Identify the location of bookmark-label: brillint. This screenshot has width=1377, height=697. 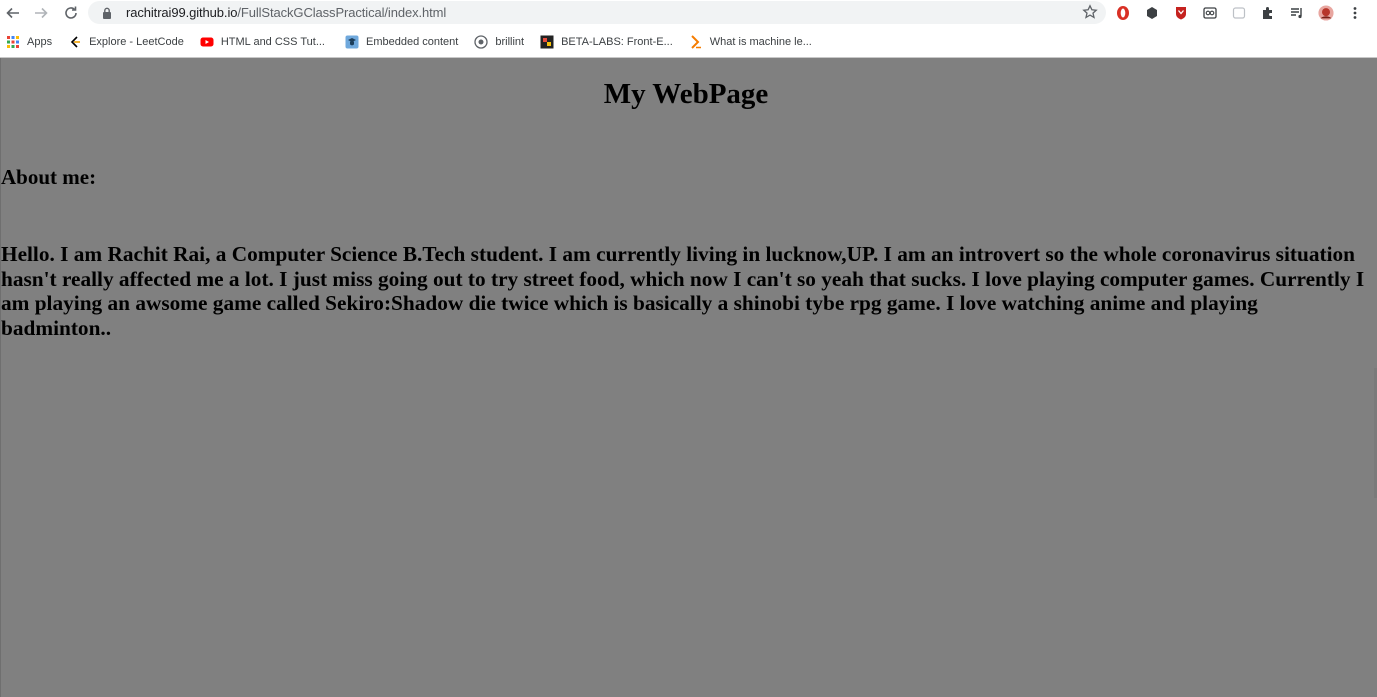
(510, 41).